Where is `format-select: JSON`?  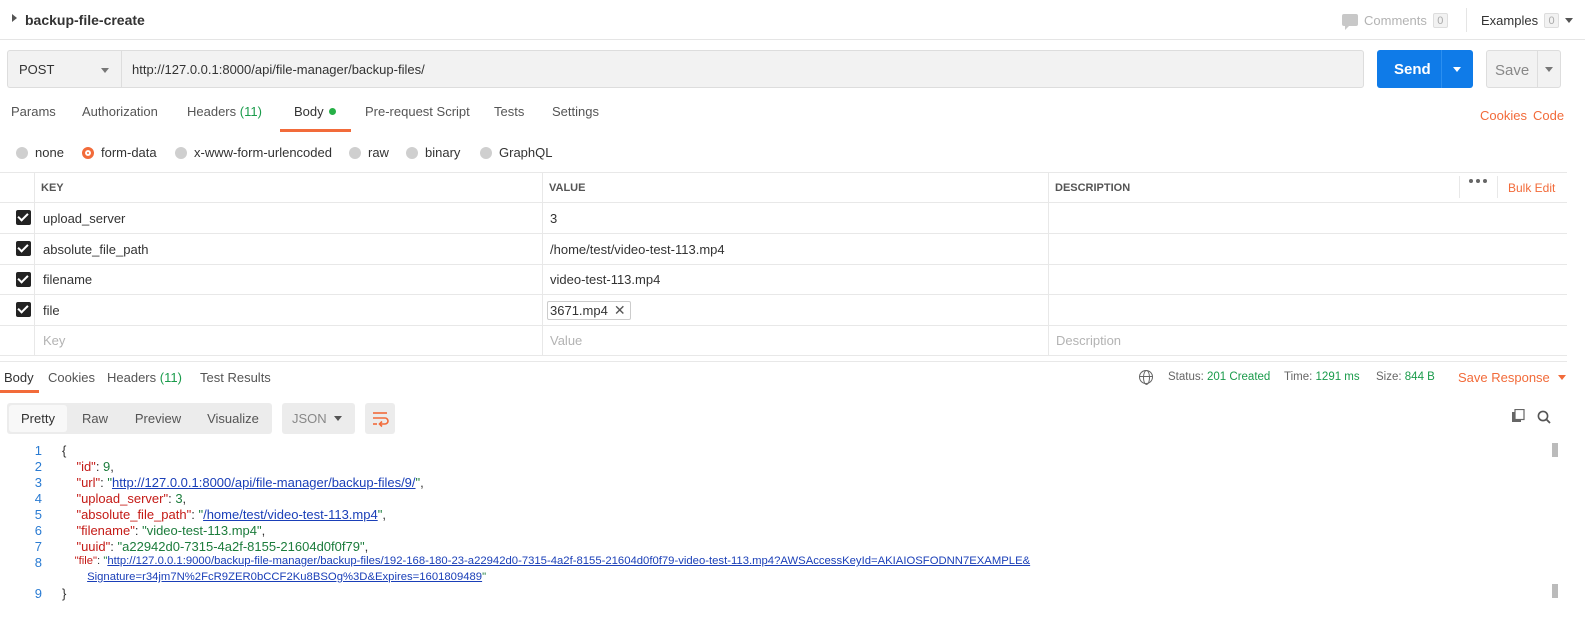 format-select: JSON is located at coordinates (318, 418).